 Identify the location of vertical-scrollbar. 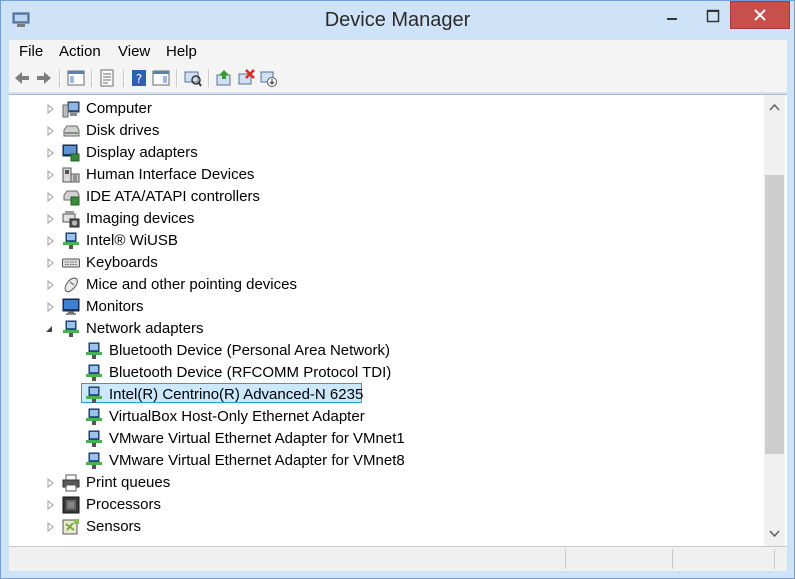
(774, 320).